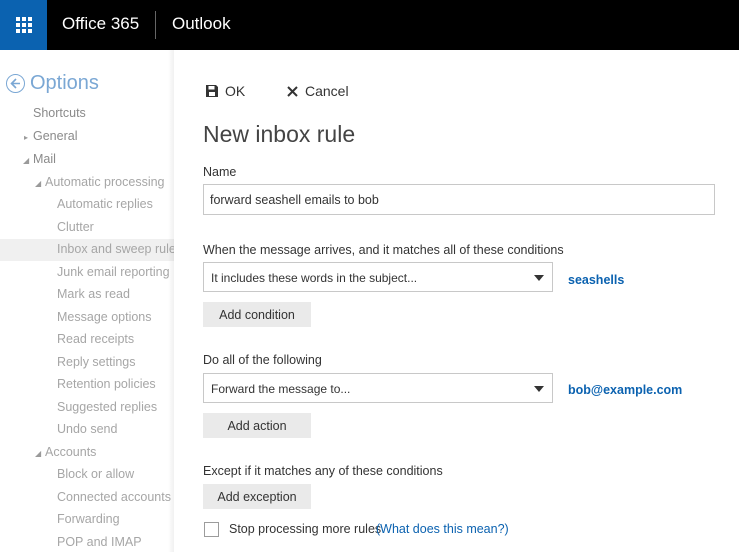 The width and height of the screenshot is (739, 552). What do you see at coordinates (257, 314) in the screenshot?
I see `add-condition-button: Add condition` at bounding box center [257, 314].